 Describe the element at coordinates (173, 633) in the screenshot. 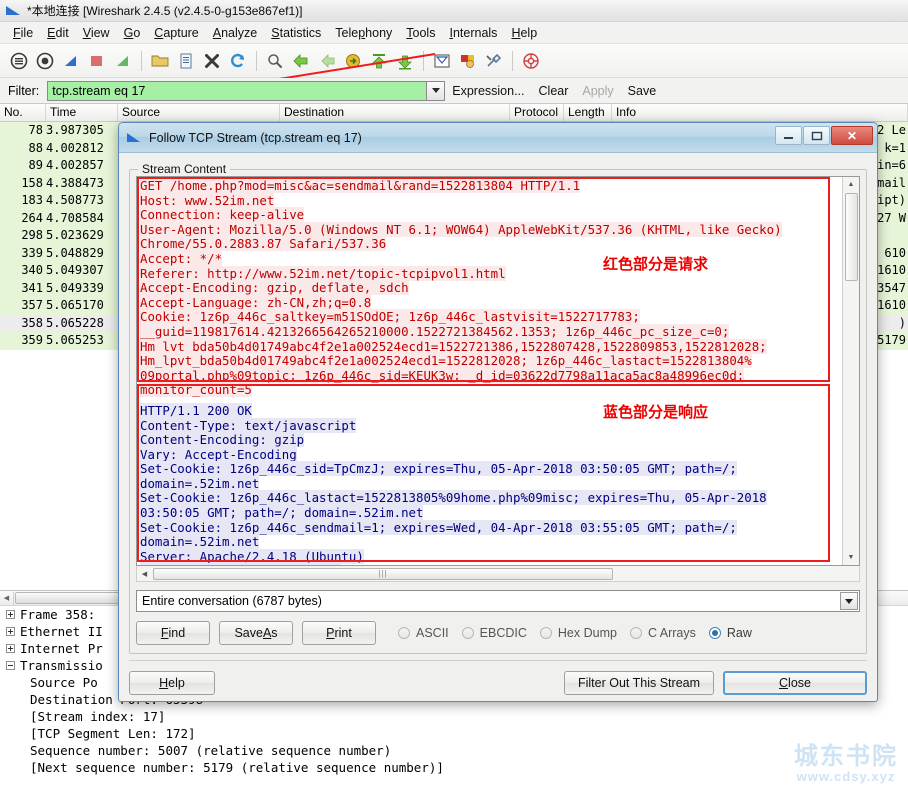

I see `find-button: Find` at that location.